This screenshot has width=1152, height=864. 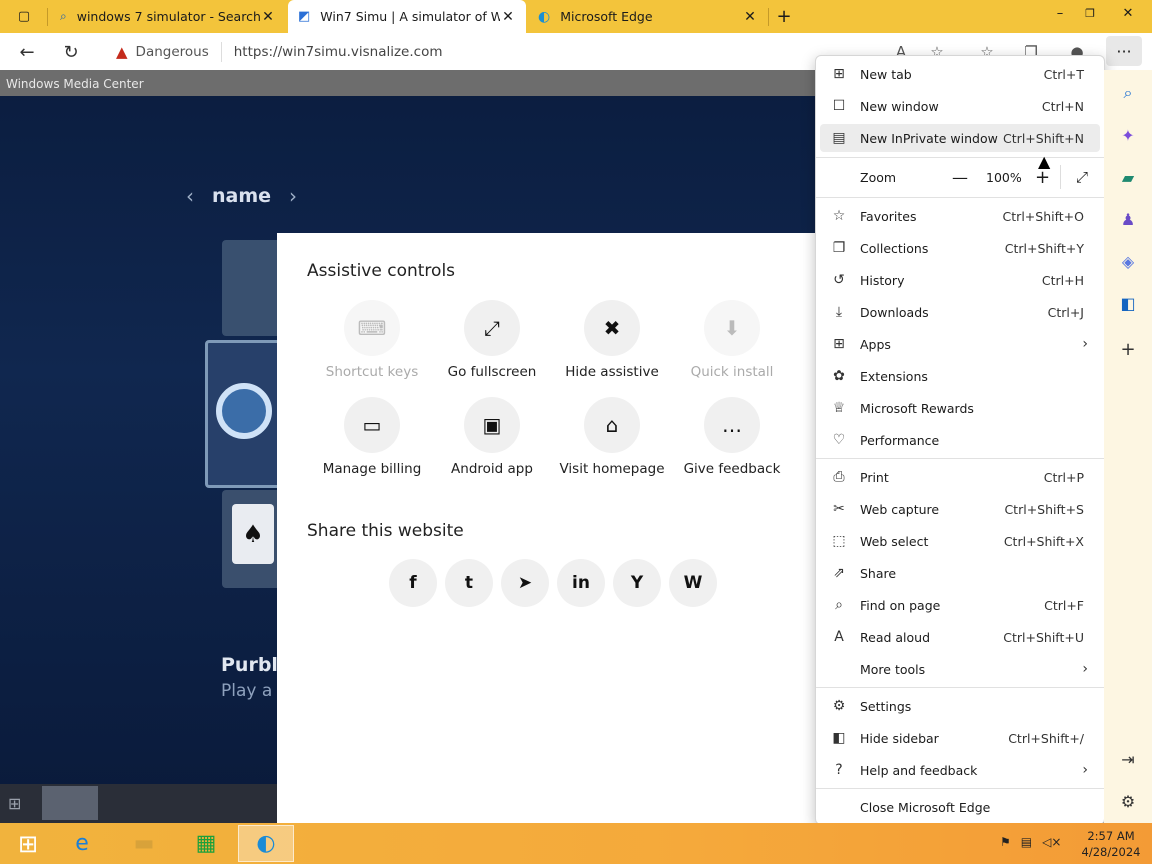 I want to click on menu-item-share: ⇗ Share, so click(x=960, y=573).